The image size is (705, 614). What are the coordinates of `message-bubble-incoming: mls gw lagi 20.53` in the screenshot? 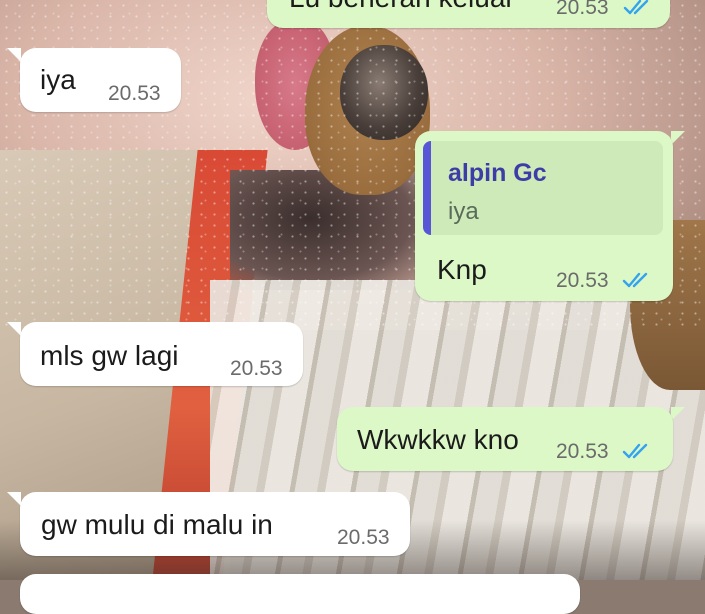 It's located at (161, 354).